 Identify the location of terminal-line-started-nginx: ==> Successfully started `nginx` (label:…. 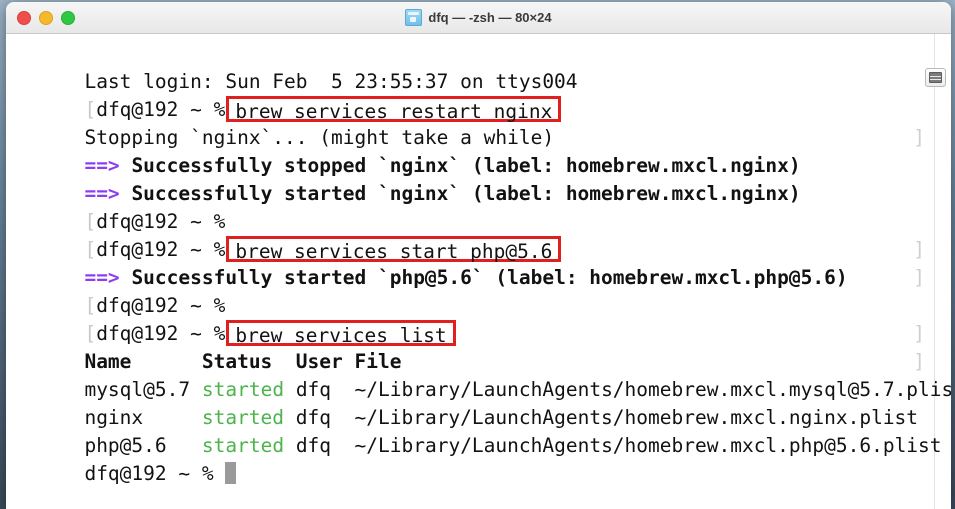
(478, 178).